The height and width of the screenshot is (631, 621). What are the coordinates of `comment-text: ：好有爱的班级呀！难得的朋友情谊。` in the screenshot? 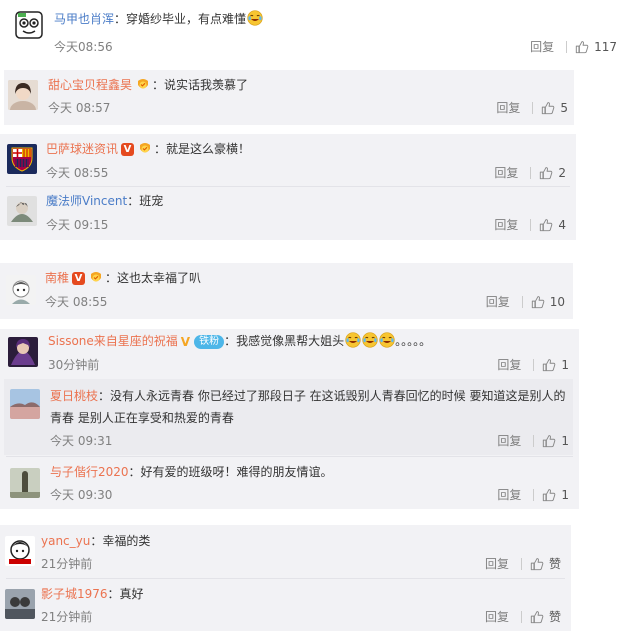 It's located at (230, 472).